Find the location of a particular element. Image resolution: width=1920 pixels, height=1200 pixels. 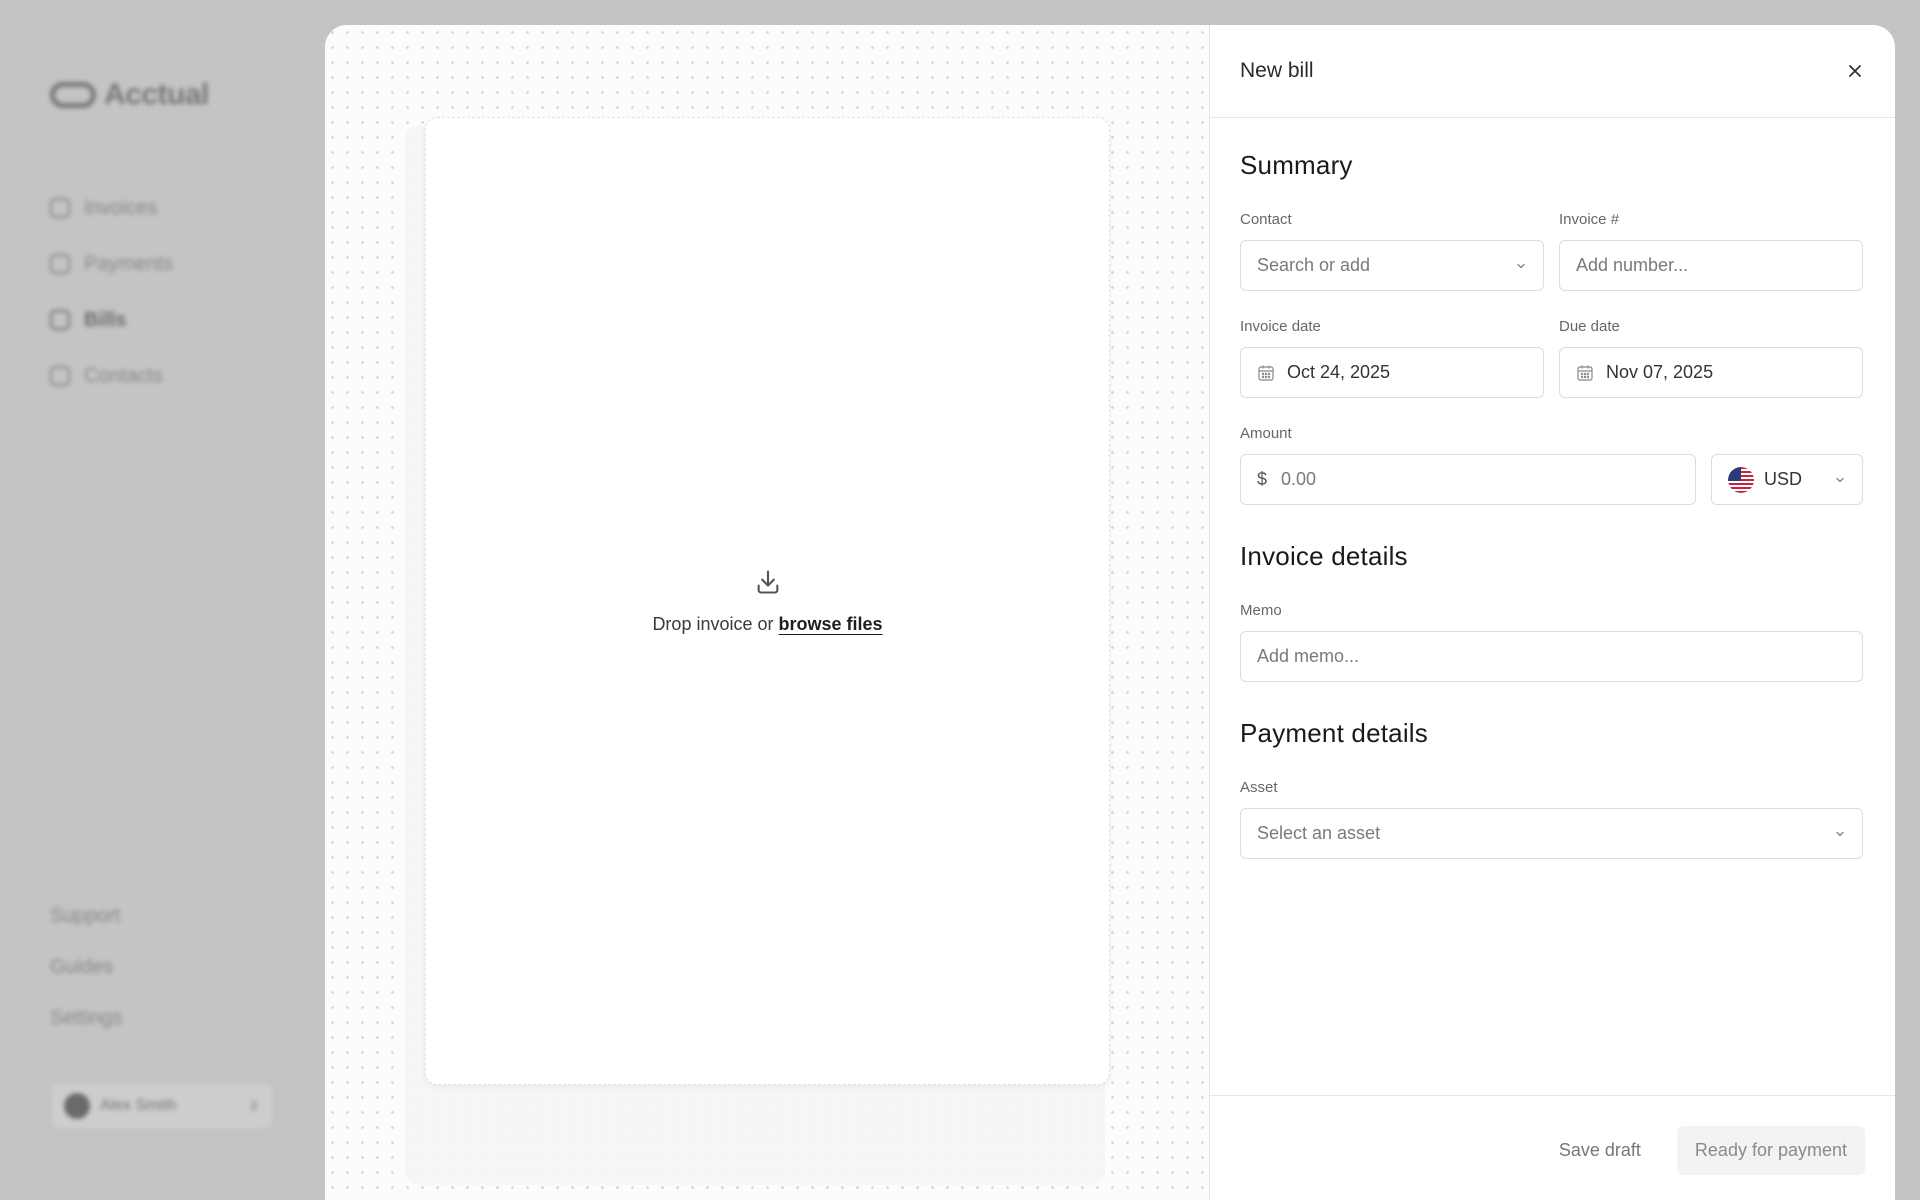

amount-field: Amount $ 0.00 is located at coordinates (1468, 465).